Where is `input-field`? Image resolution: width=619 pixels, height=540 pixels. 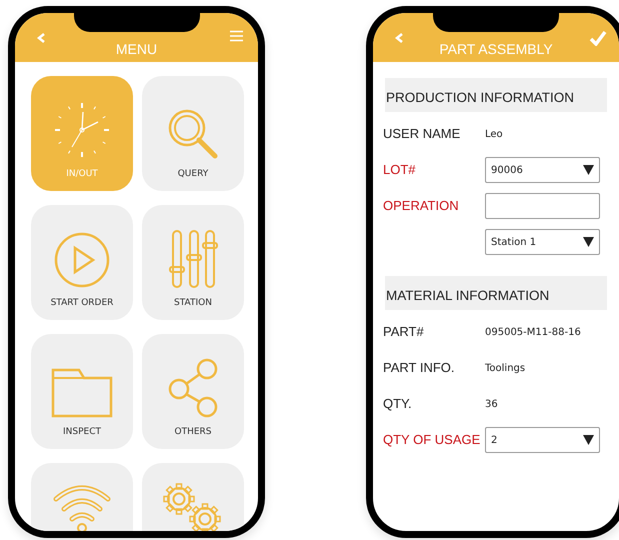
input-field is located at coordinates (542, 206).